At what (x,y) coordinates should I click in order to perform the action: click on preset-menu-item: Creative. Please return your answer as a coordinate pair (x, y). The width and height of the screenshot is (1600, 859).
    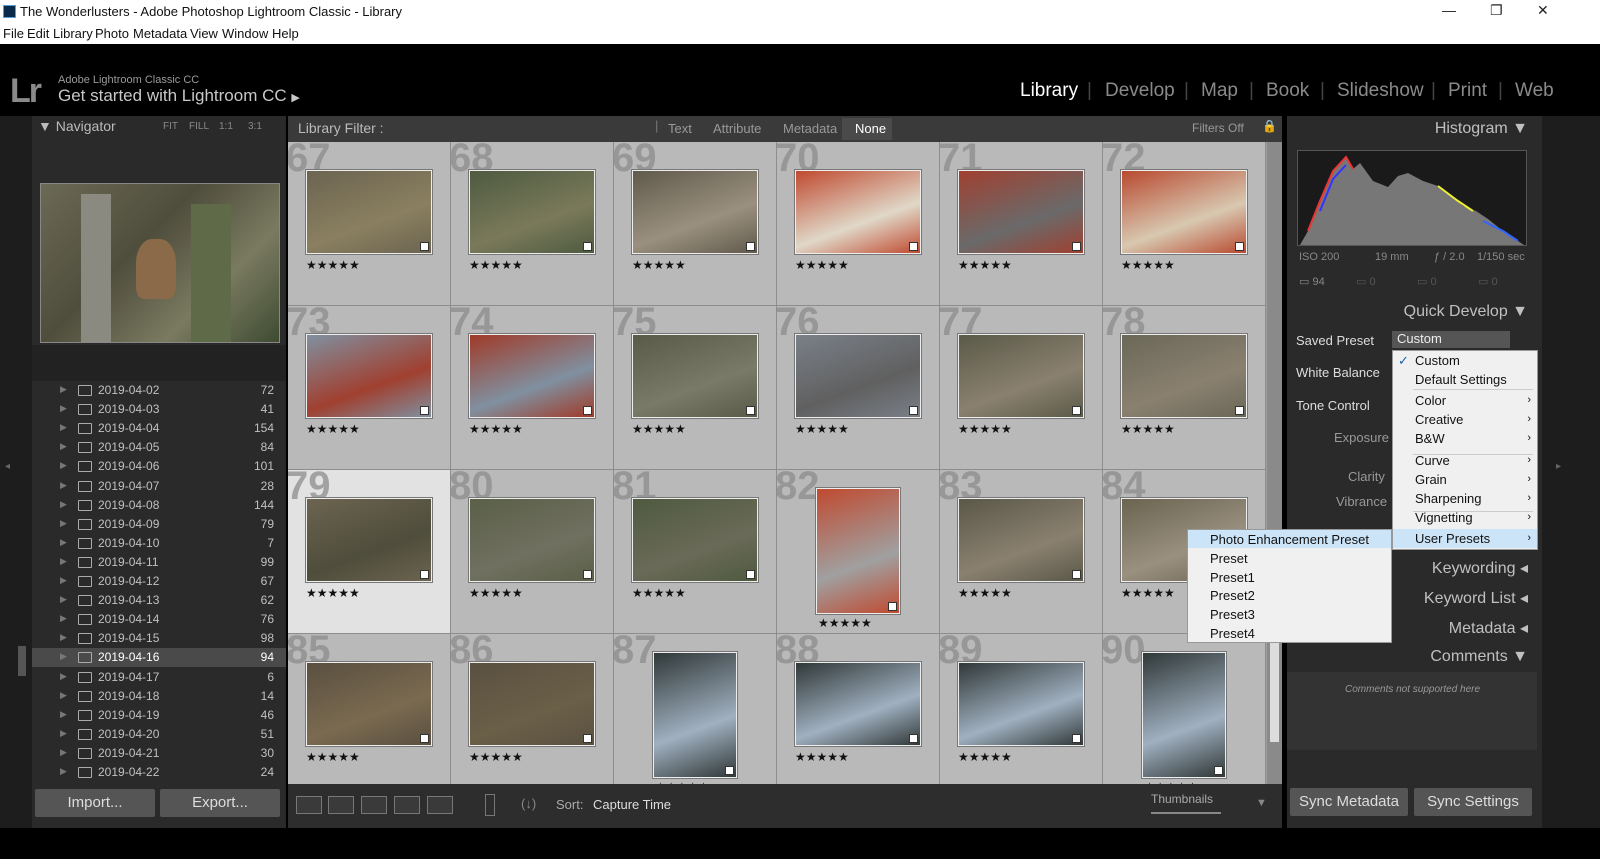
    Looking at the image, I should click on (1439, 419).